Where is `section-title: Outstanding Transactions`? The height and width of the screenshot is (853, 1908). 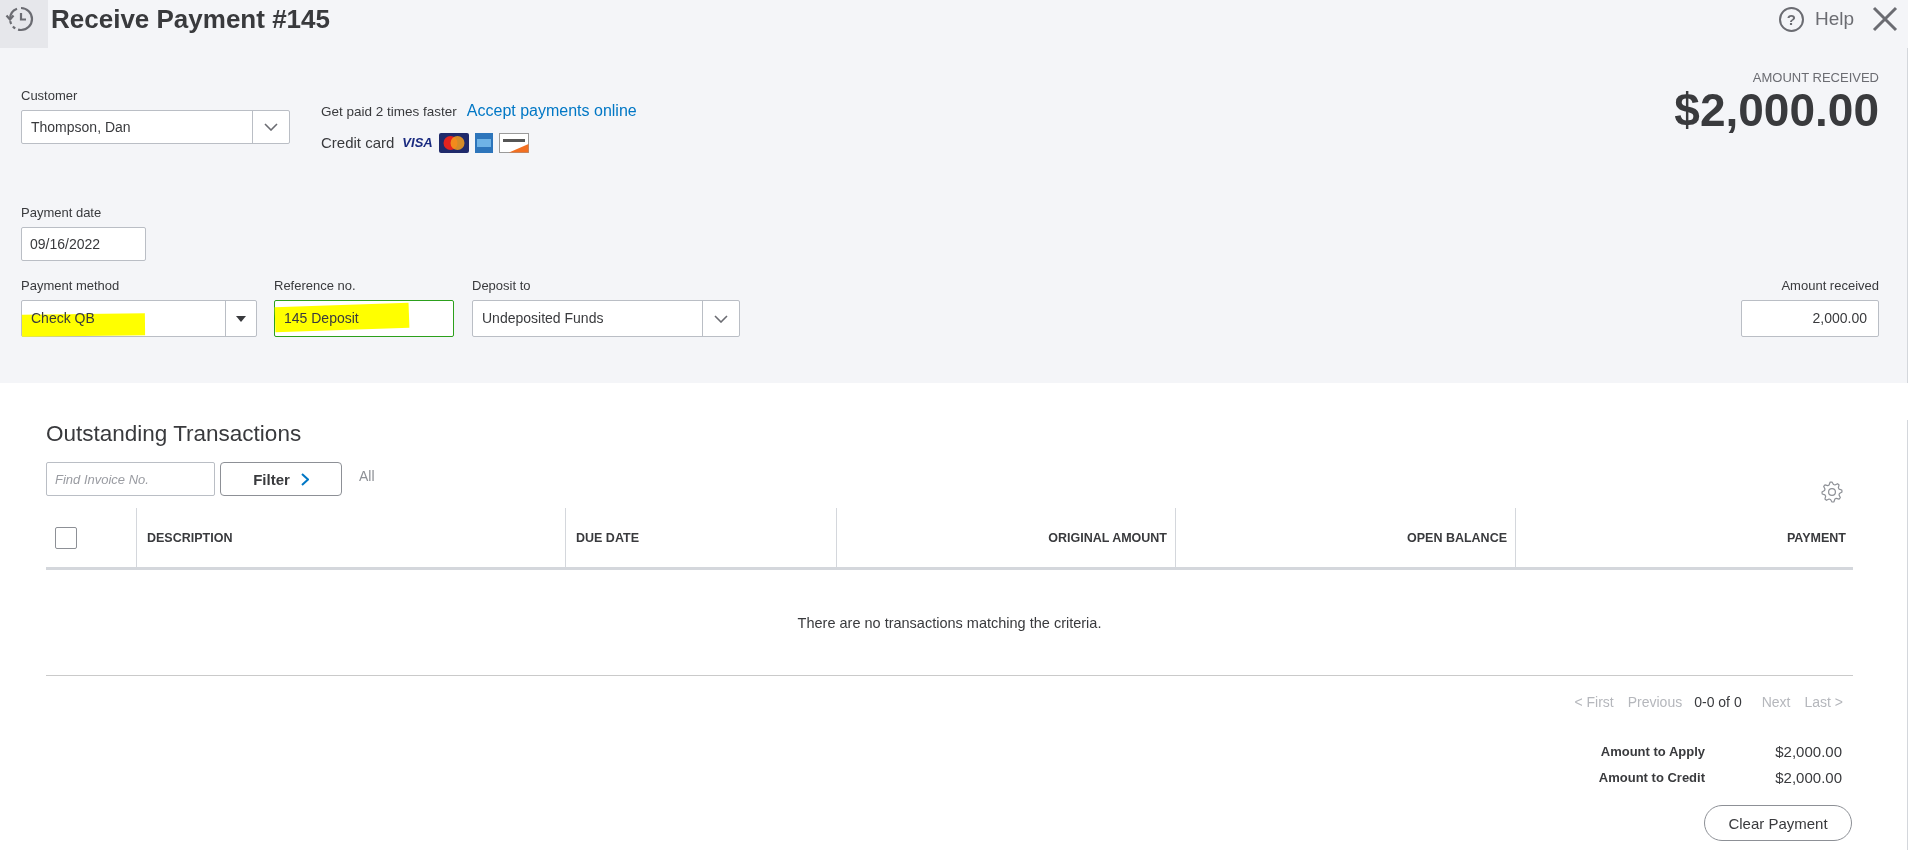
section-title: Outstanding Transactions is located at coordinates (174, 433).